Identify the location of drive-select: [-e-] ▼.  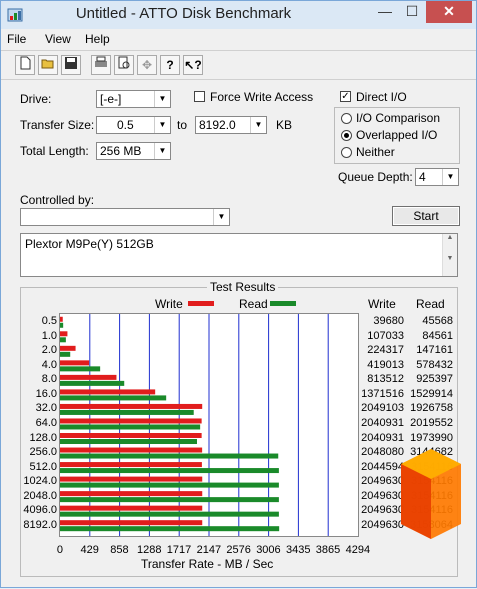
(133, 99).